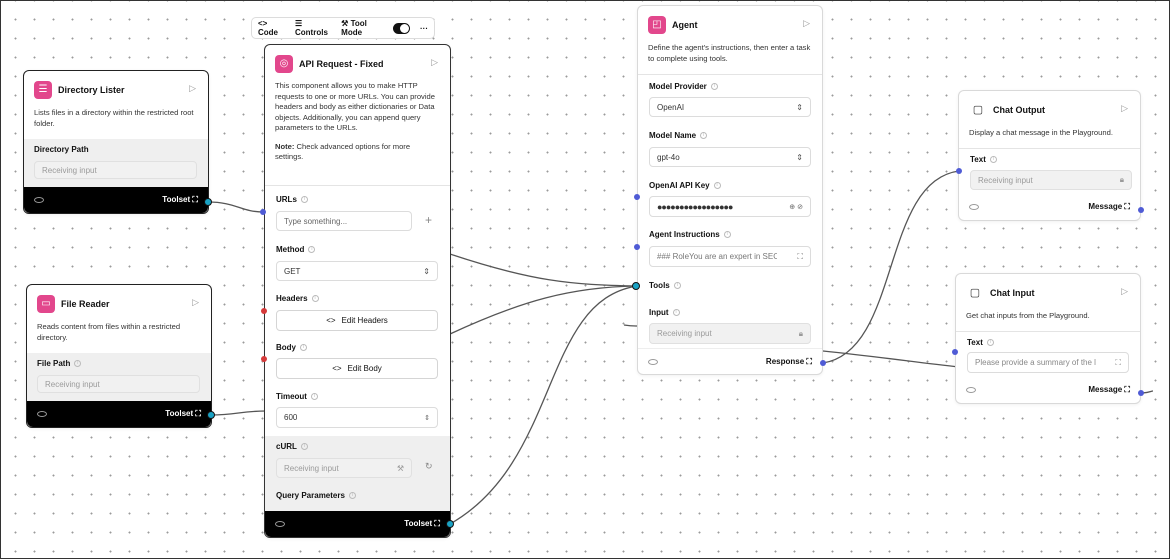 This screenshot has height=559, width=1170. Describe the element at coordinates (685, 25) in the screenshot. I see `node-title: Agent` at that location.